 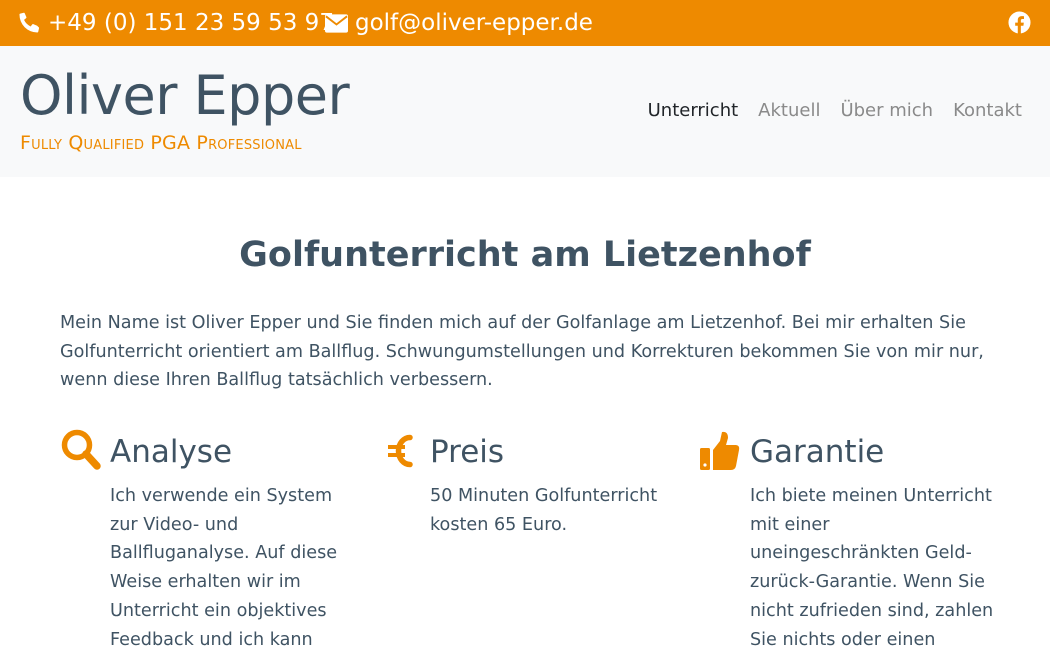 What do you see at coordinates (525, 255) in the screenshot?
I see `page-title: Golfunterricht am Lietzenhof` at bounding box center [525, 255].